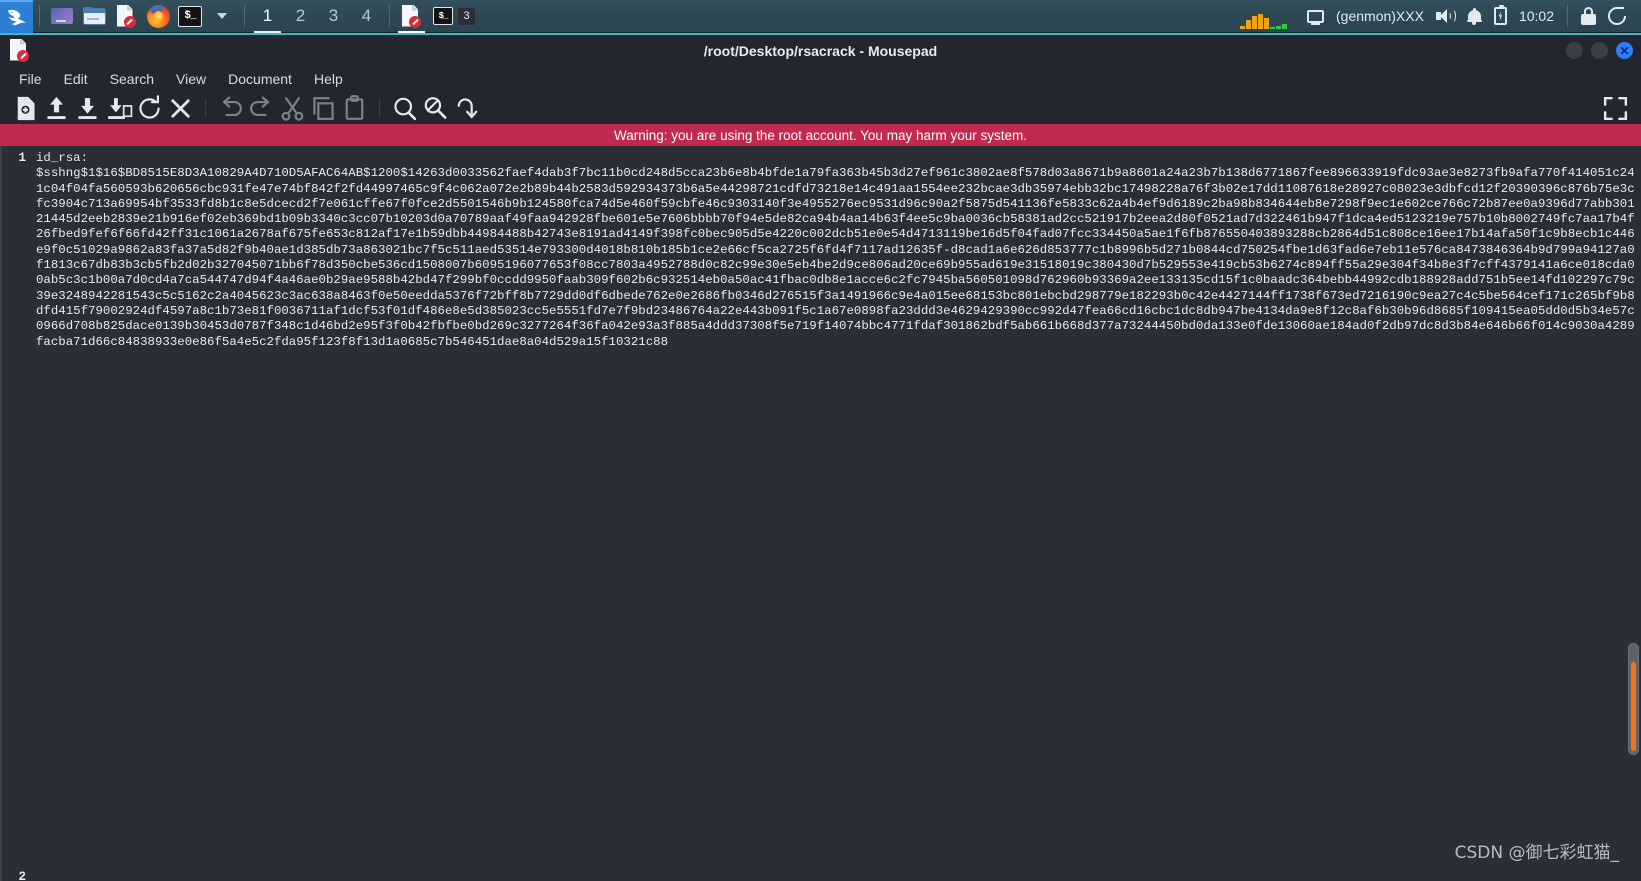  I want to click on kali-menu-button, so click(16, 16).